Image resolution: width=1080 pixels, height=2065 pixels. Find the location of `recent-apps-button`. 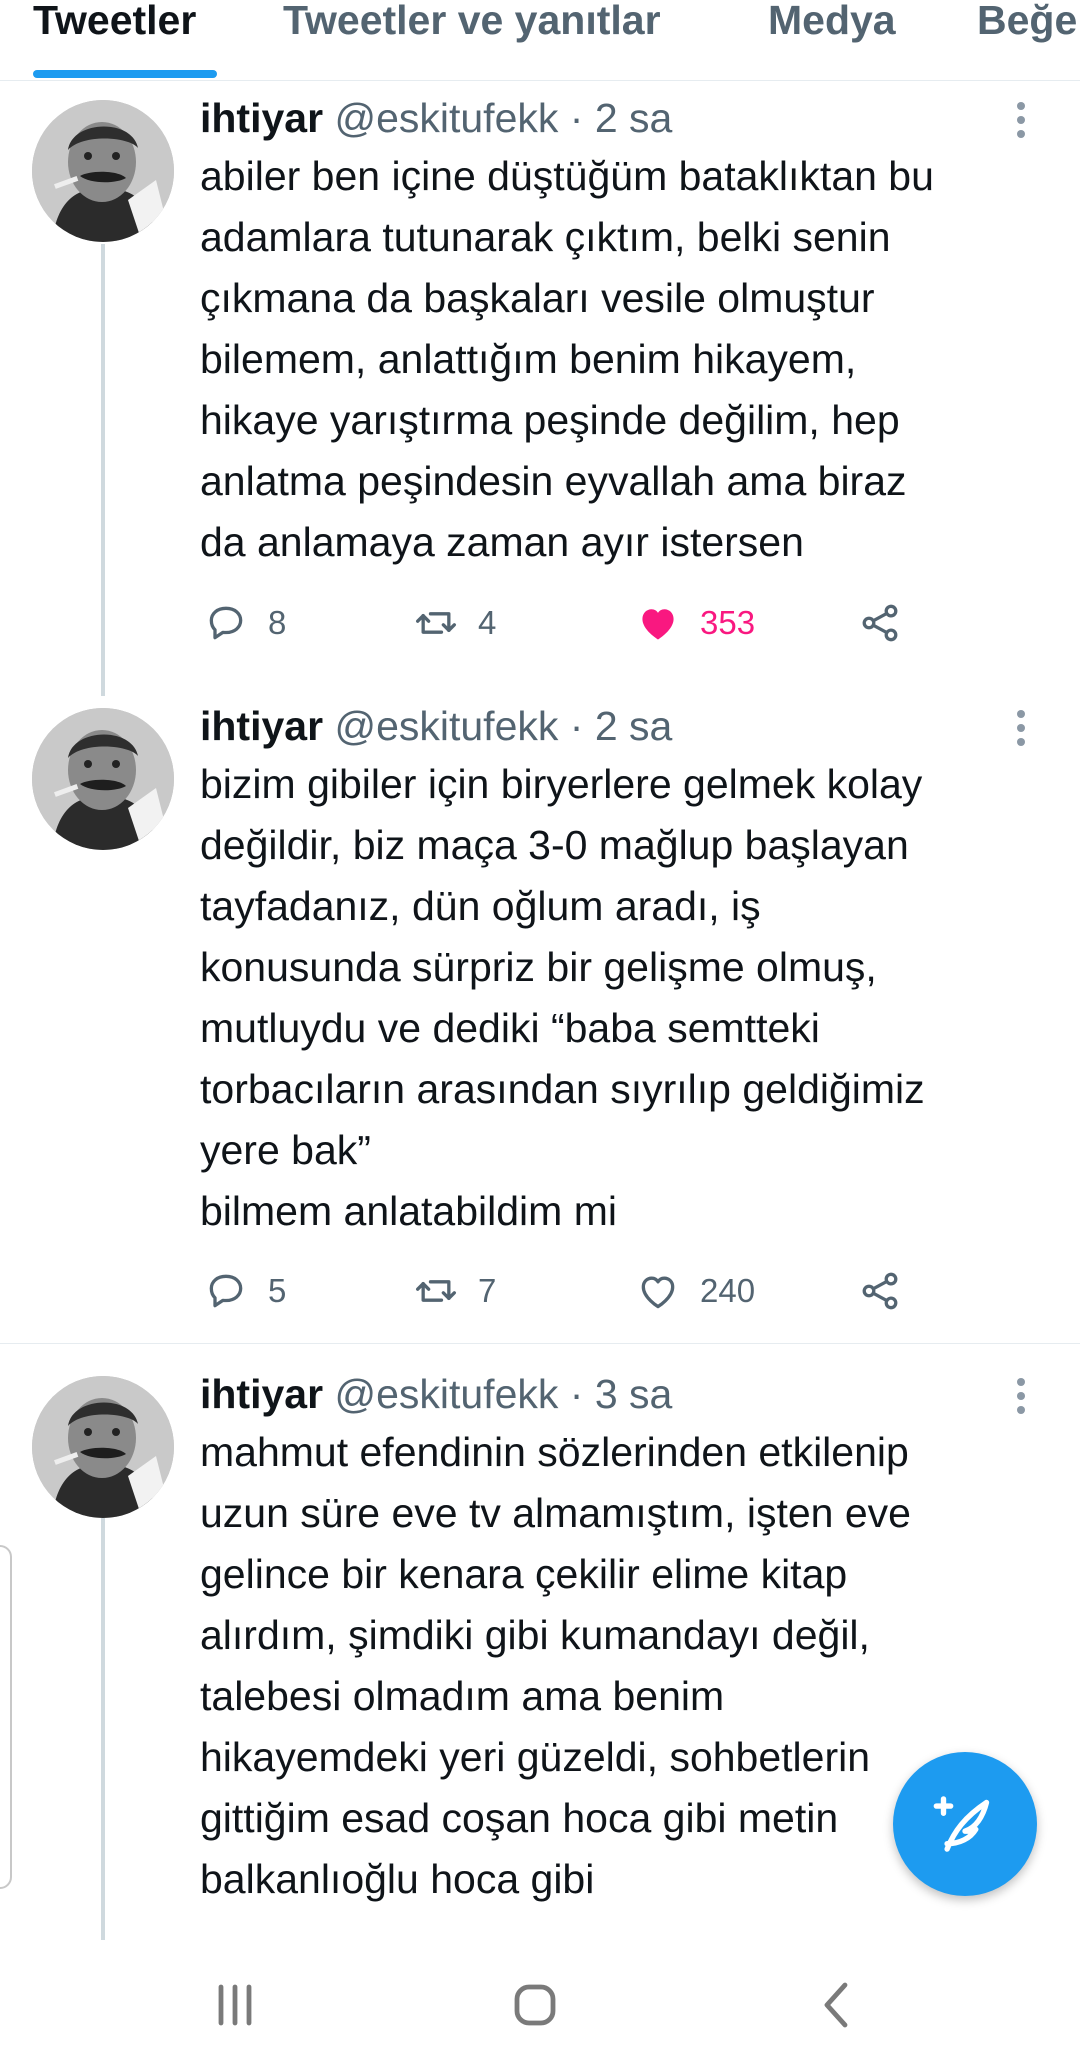

recent-apps-button is located at coordinates (235, 2005).